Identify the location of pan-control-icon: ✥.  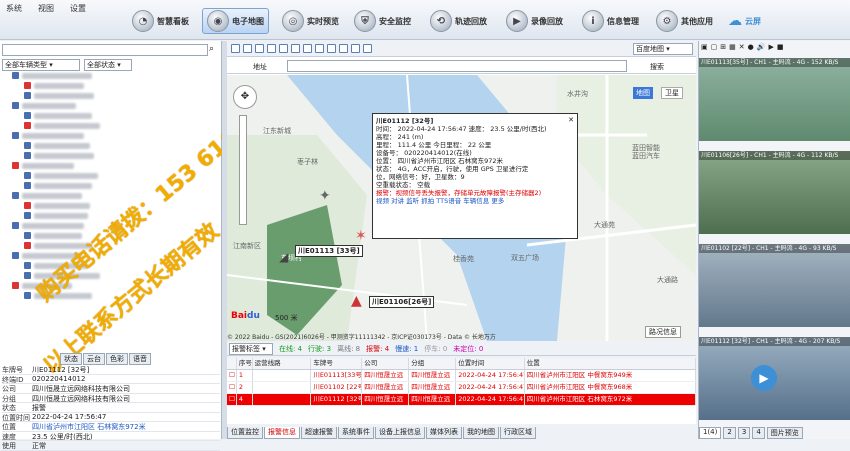
(245, 97).